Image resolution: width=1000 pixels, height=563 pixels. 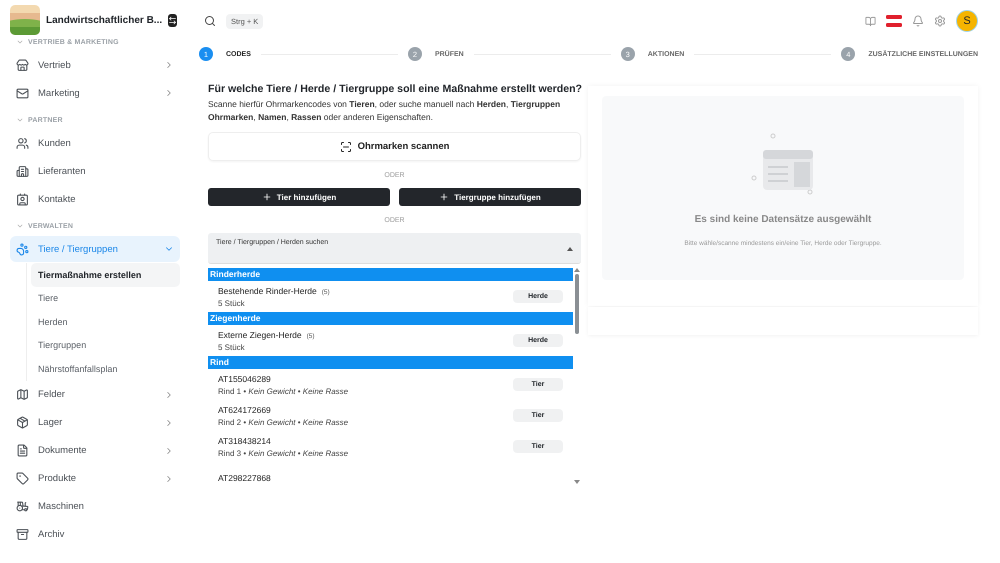 What do you see at coordinates (95, 171) in the screenshot?
I see `nav-item: Lieferanten` at bounding box center [95, 171].